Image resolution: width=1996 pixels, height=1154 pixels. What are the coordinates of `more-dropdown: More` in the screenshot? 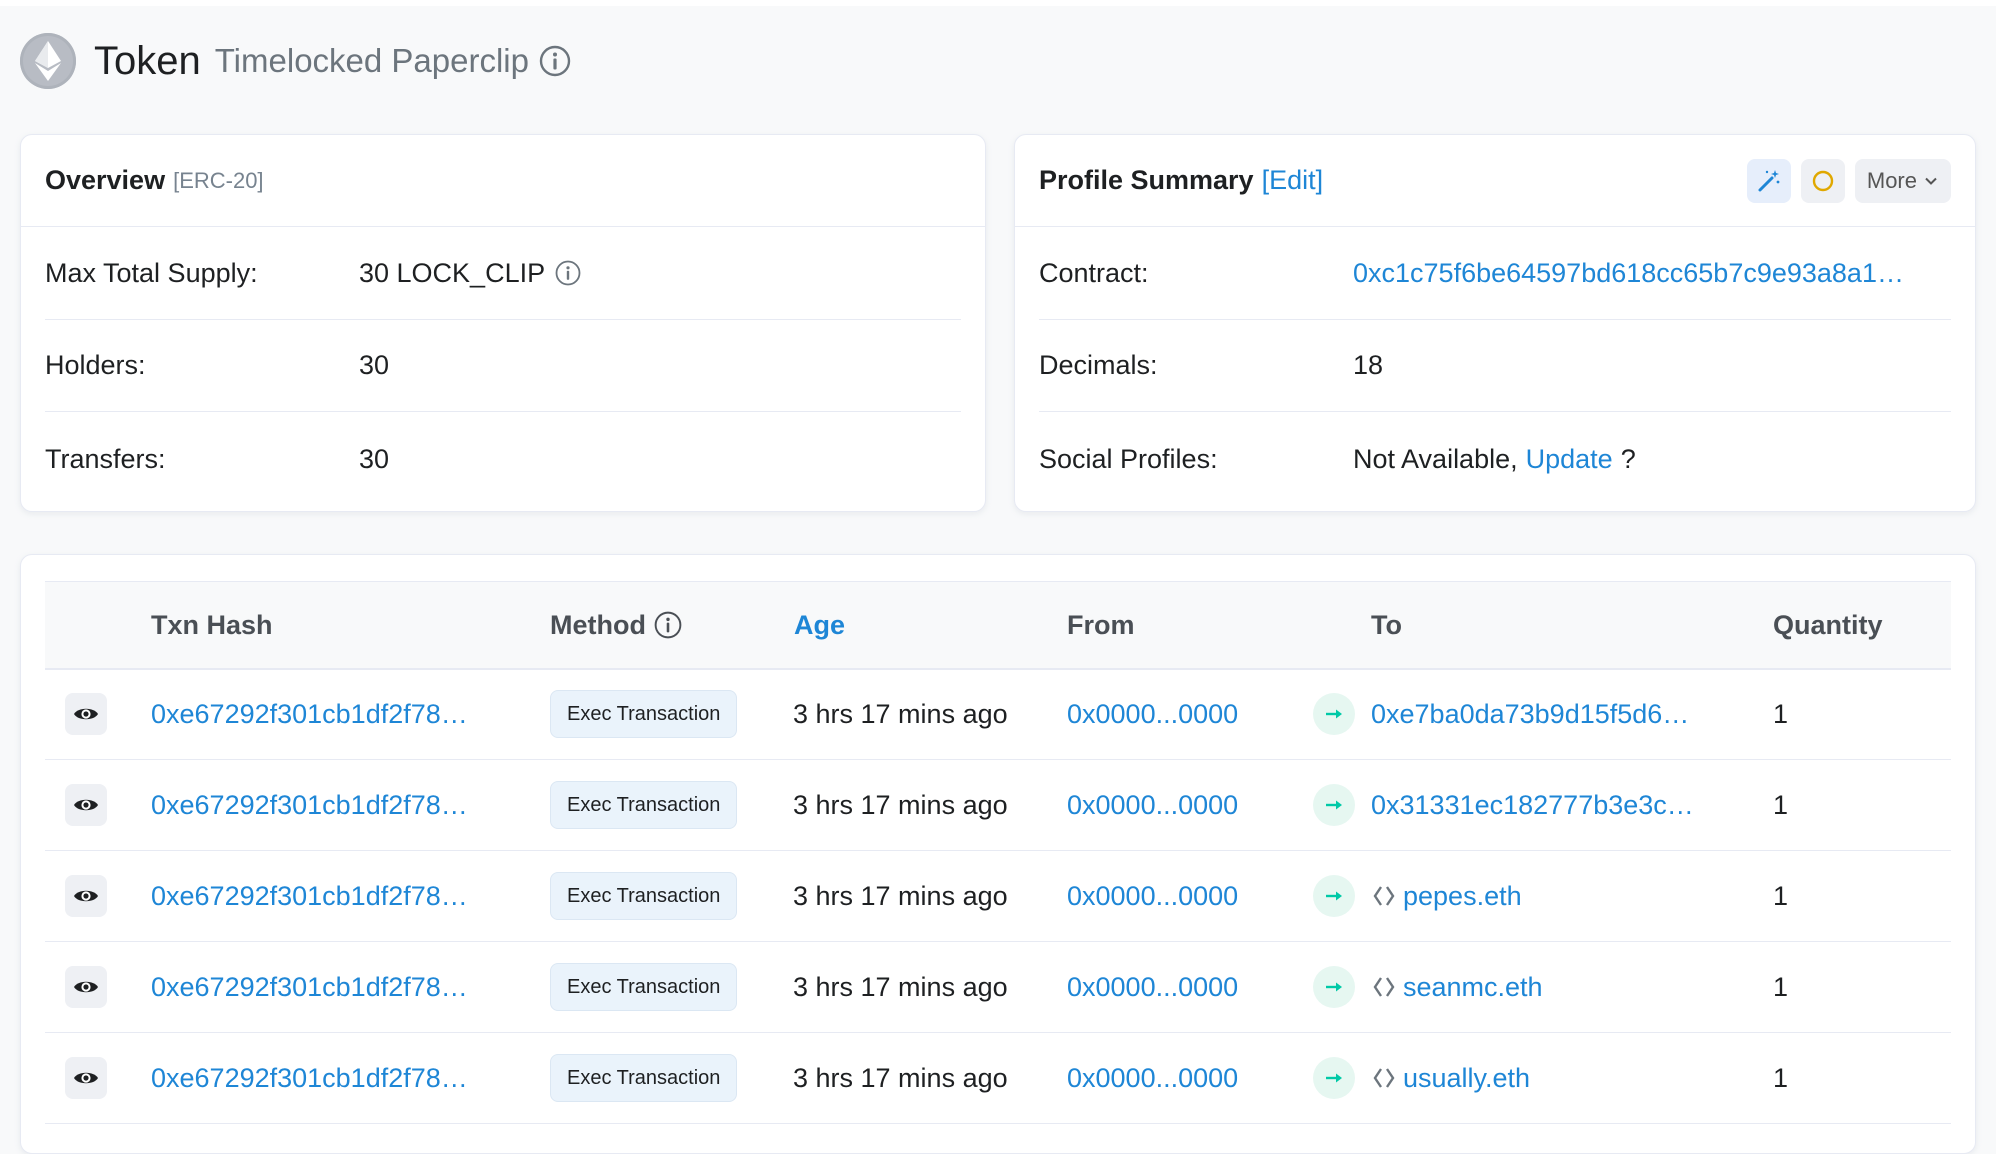 It's located at (1902, 180).